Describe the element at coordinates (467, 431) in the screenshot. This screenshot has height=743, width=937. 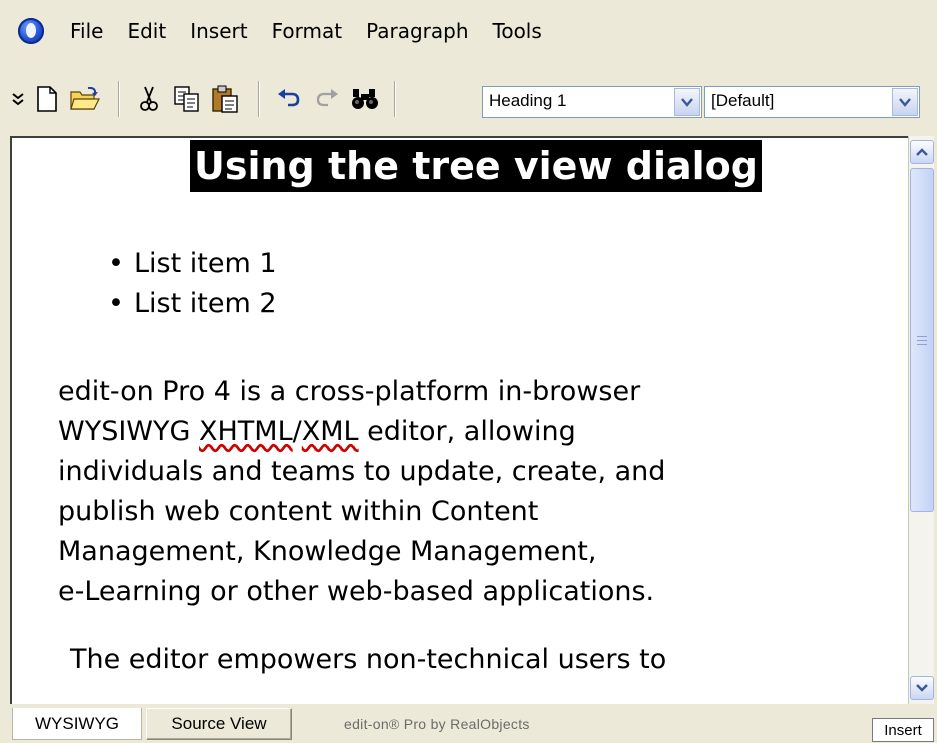
I see `text-run: editor, allowing` at that location.